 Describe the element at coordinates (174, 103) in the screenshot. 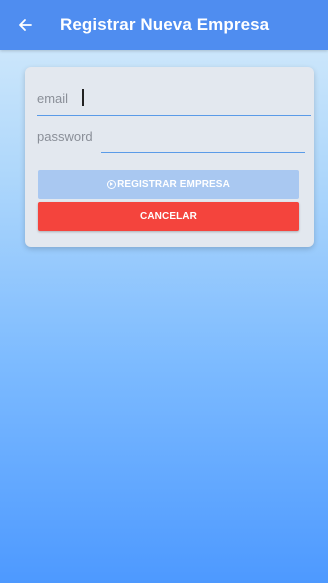

I see `email-field: email` at that location.